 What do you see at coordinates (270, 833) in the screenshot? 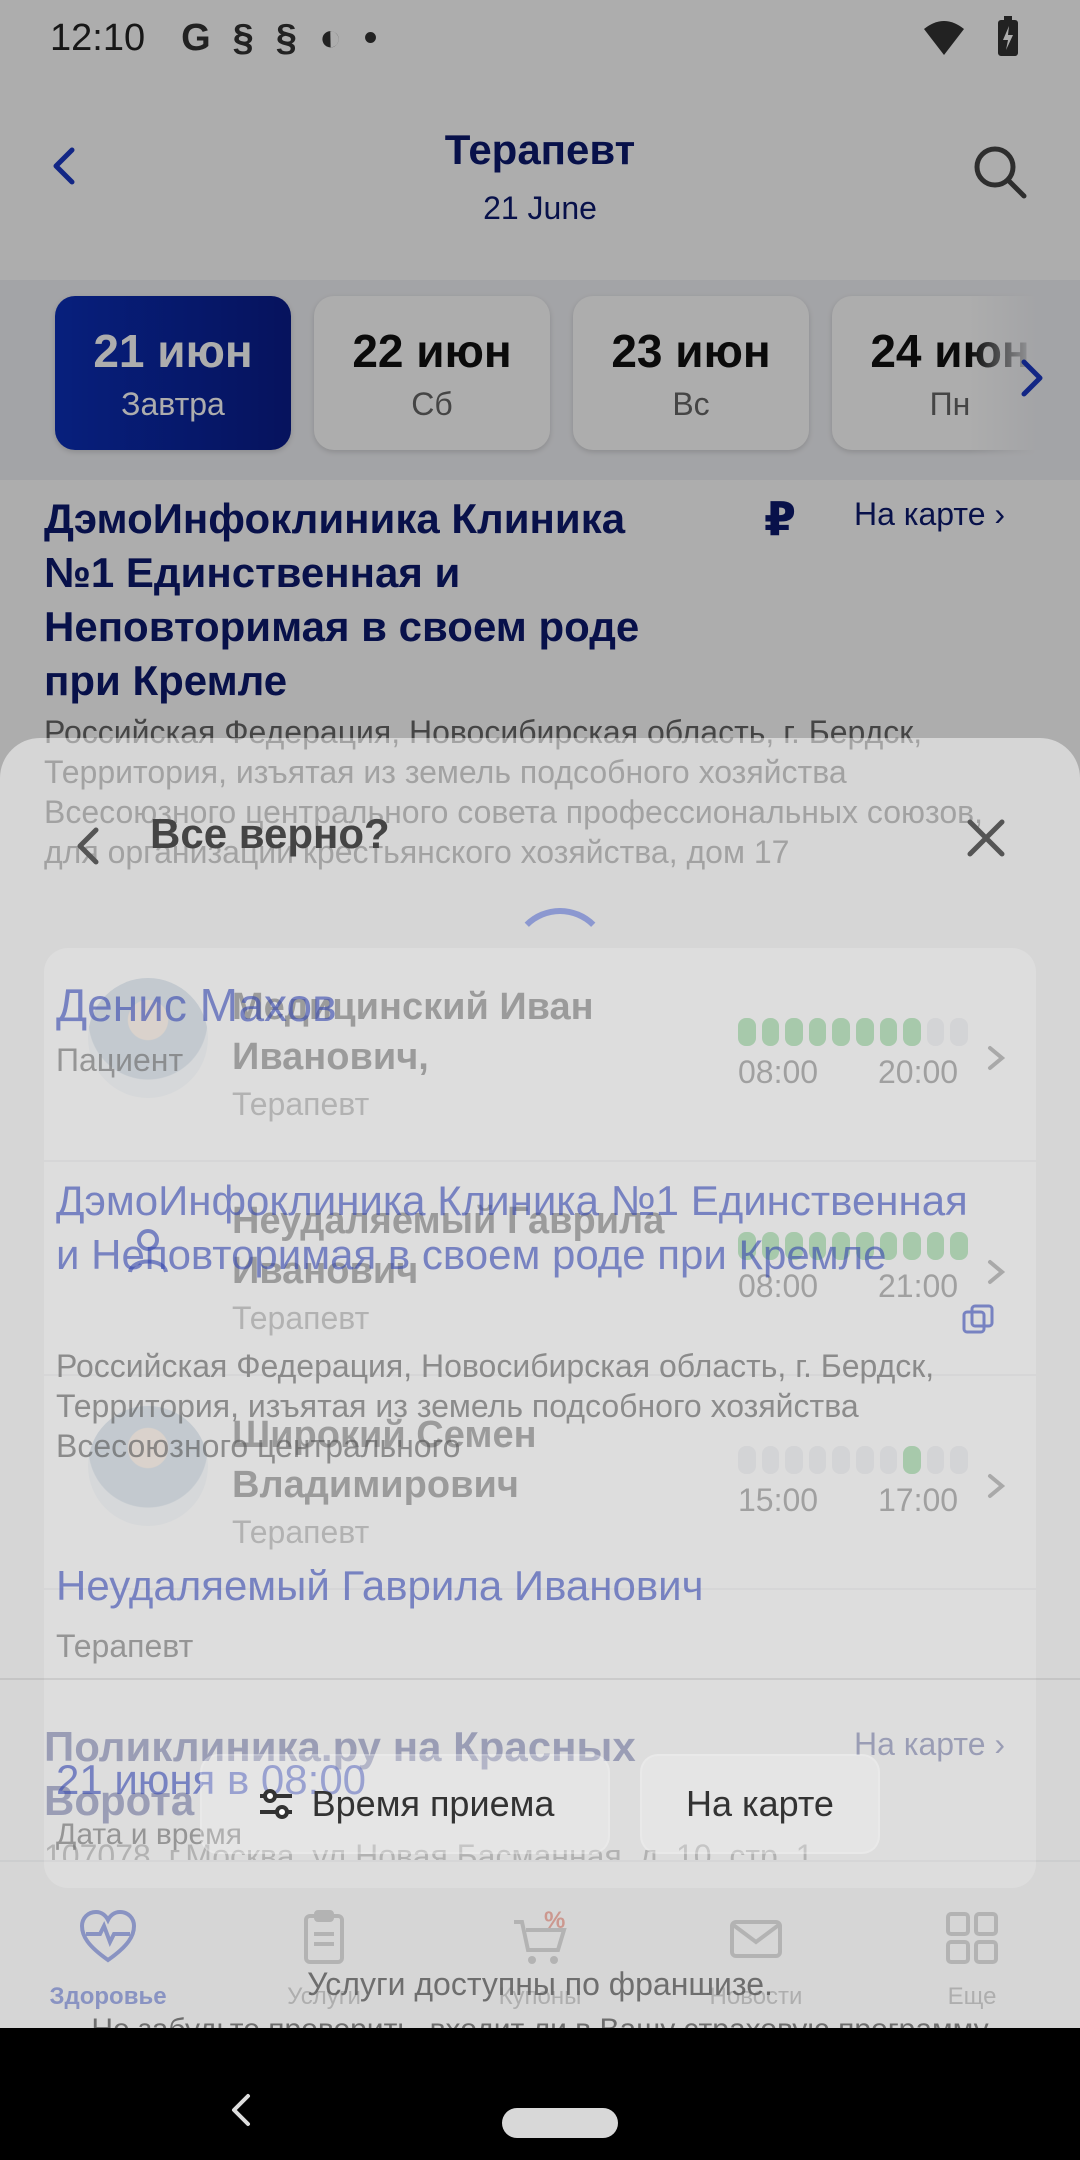
I see `sheet-title: Все верно?` at bounding box center [270, 833].